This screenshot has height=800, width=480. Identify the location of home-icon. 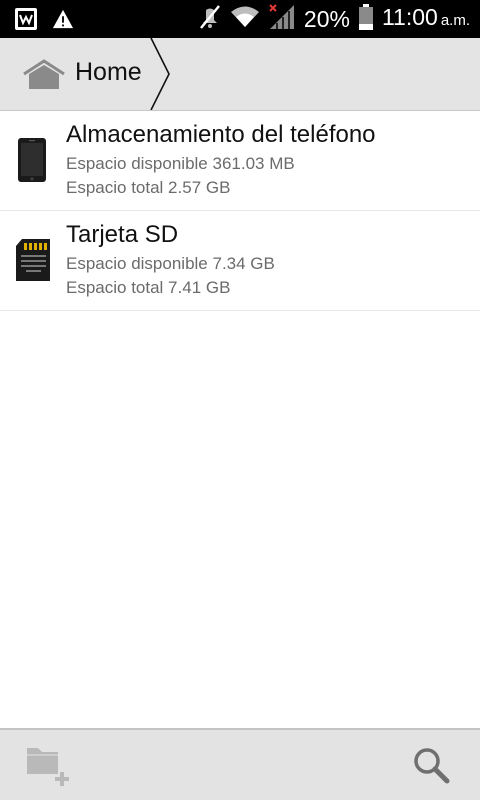
(44, 76).